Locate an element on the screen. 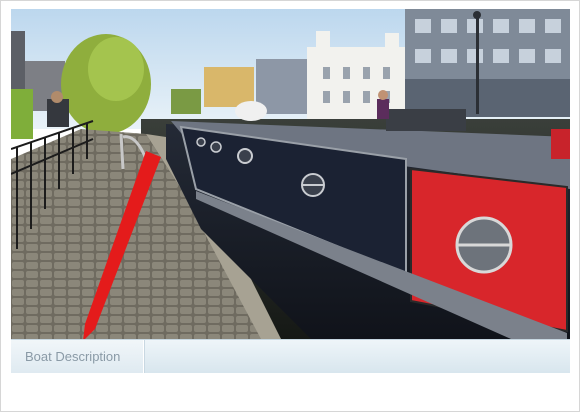  trees-distant is located at coordinates (186, 101).